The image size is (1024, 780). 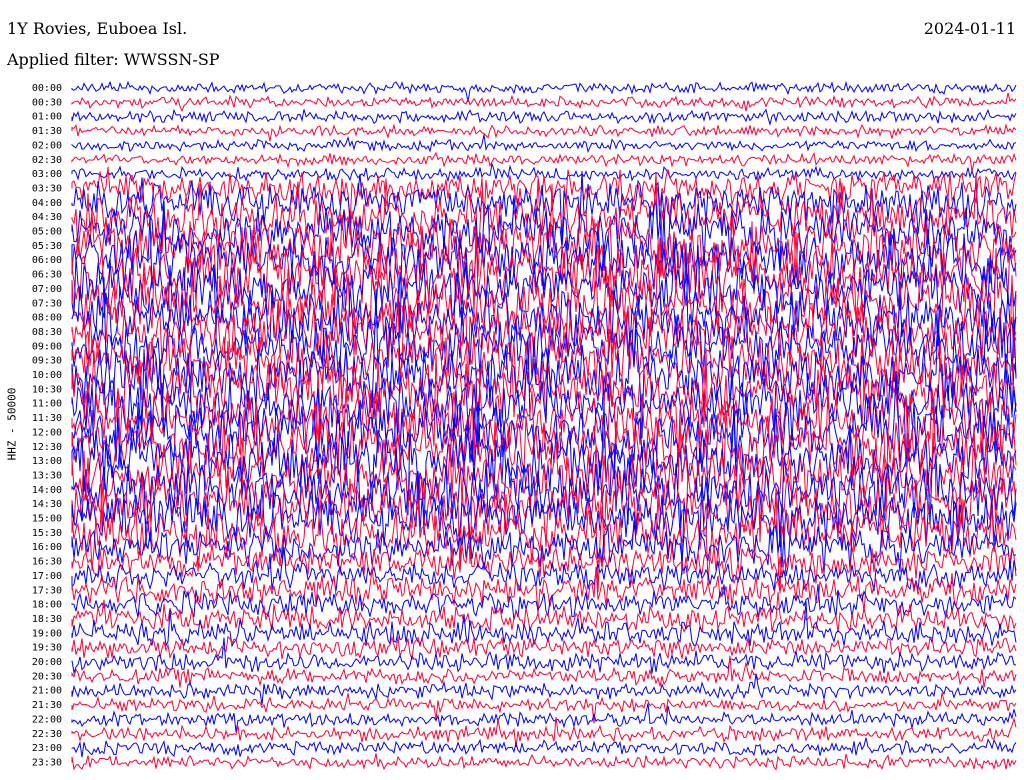 What do you see at coordinates (47, 719) in the screenshot?
I see `row-time-label: 22:00` at bounding box center [47, 719].